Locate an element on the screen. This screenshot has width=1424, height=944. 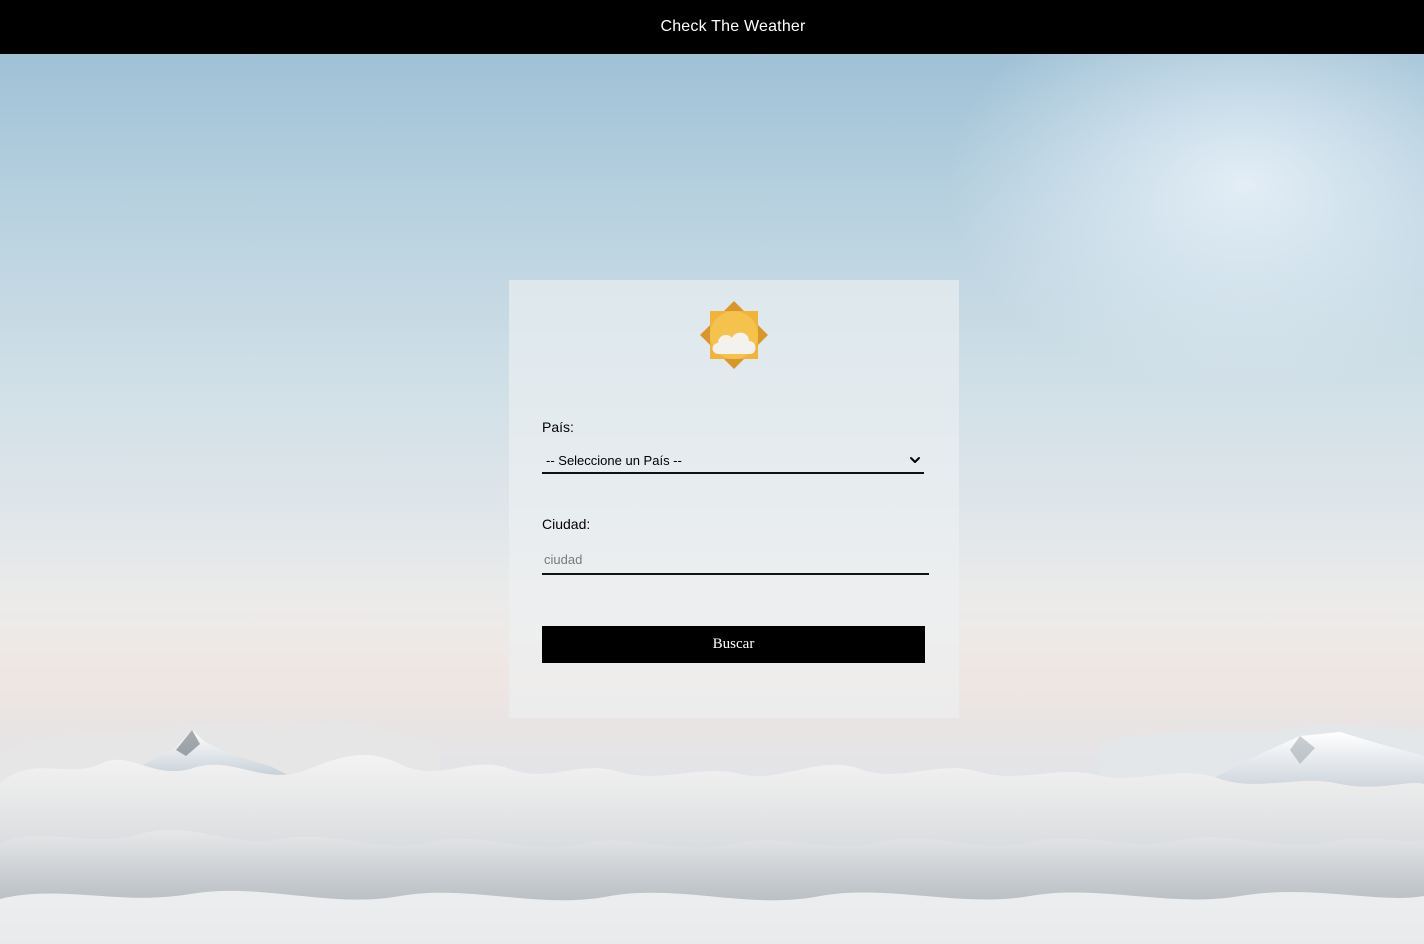
top-navbar: Check The Weather is located at coordinates (712, 27).